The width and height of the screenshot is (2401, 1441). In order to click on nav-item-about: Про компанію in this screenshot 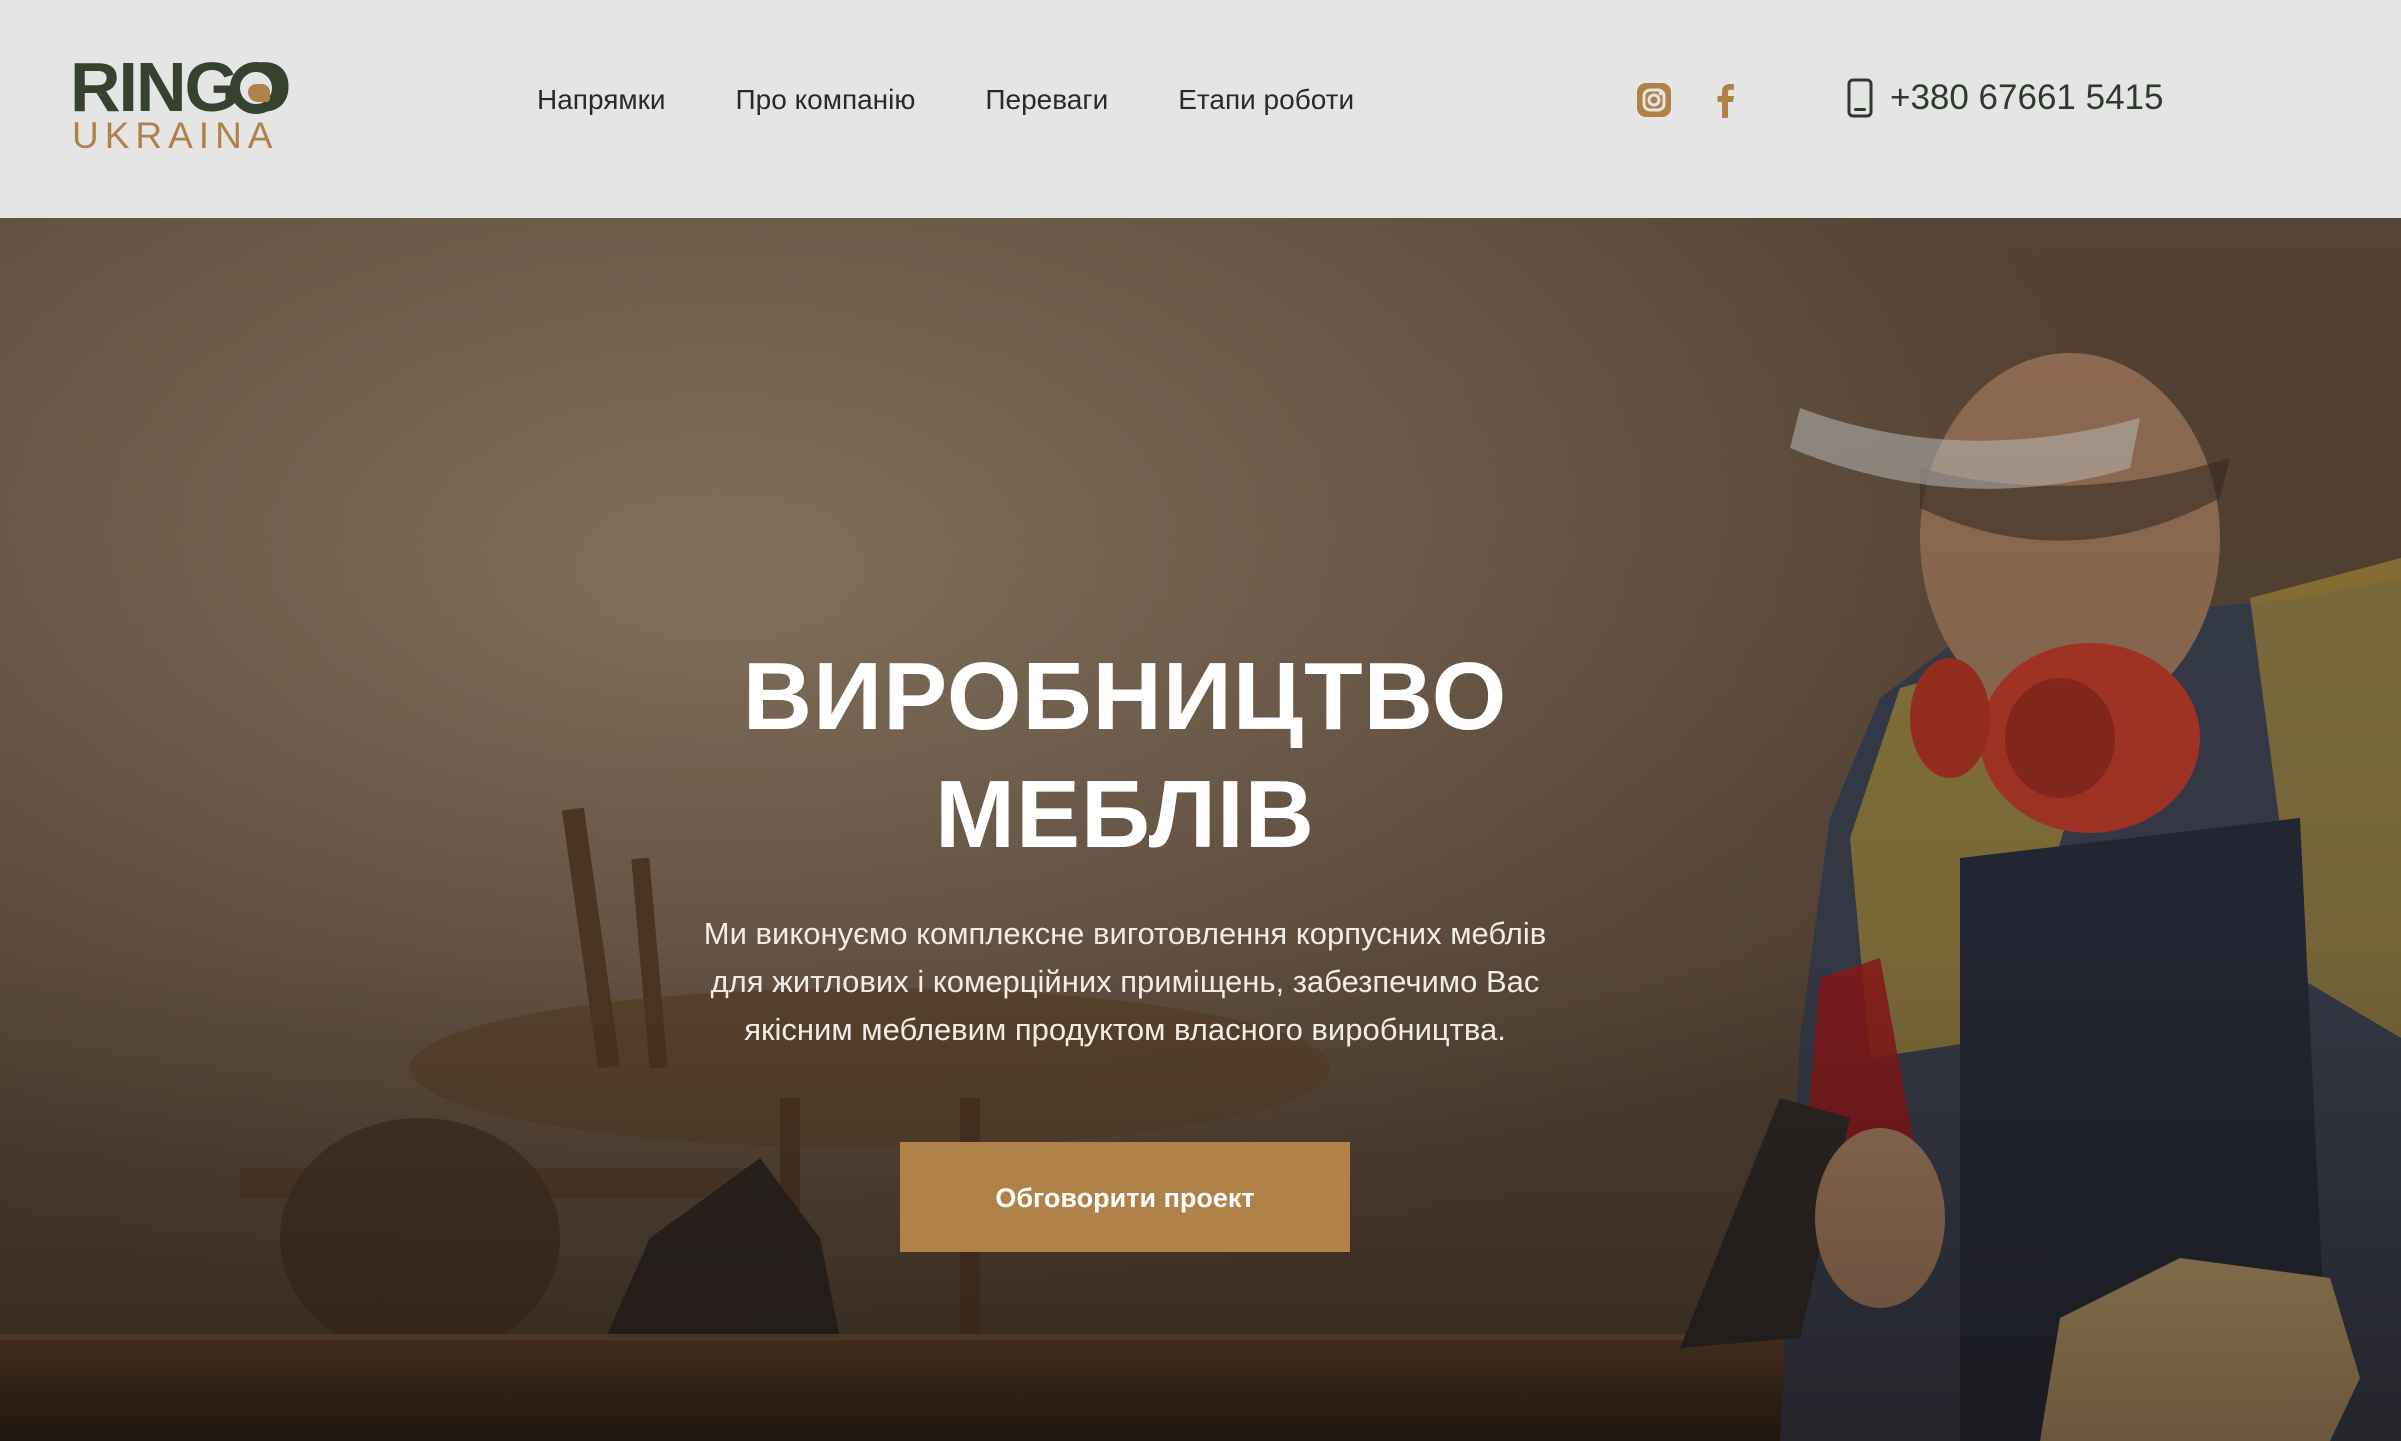, I will do `click(826, 100)`.